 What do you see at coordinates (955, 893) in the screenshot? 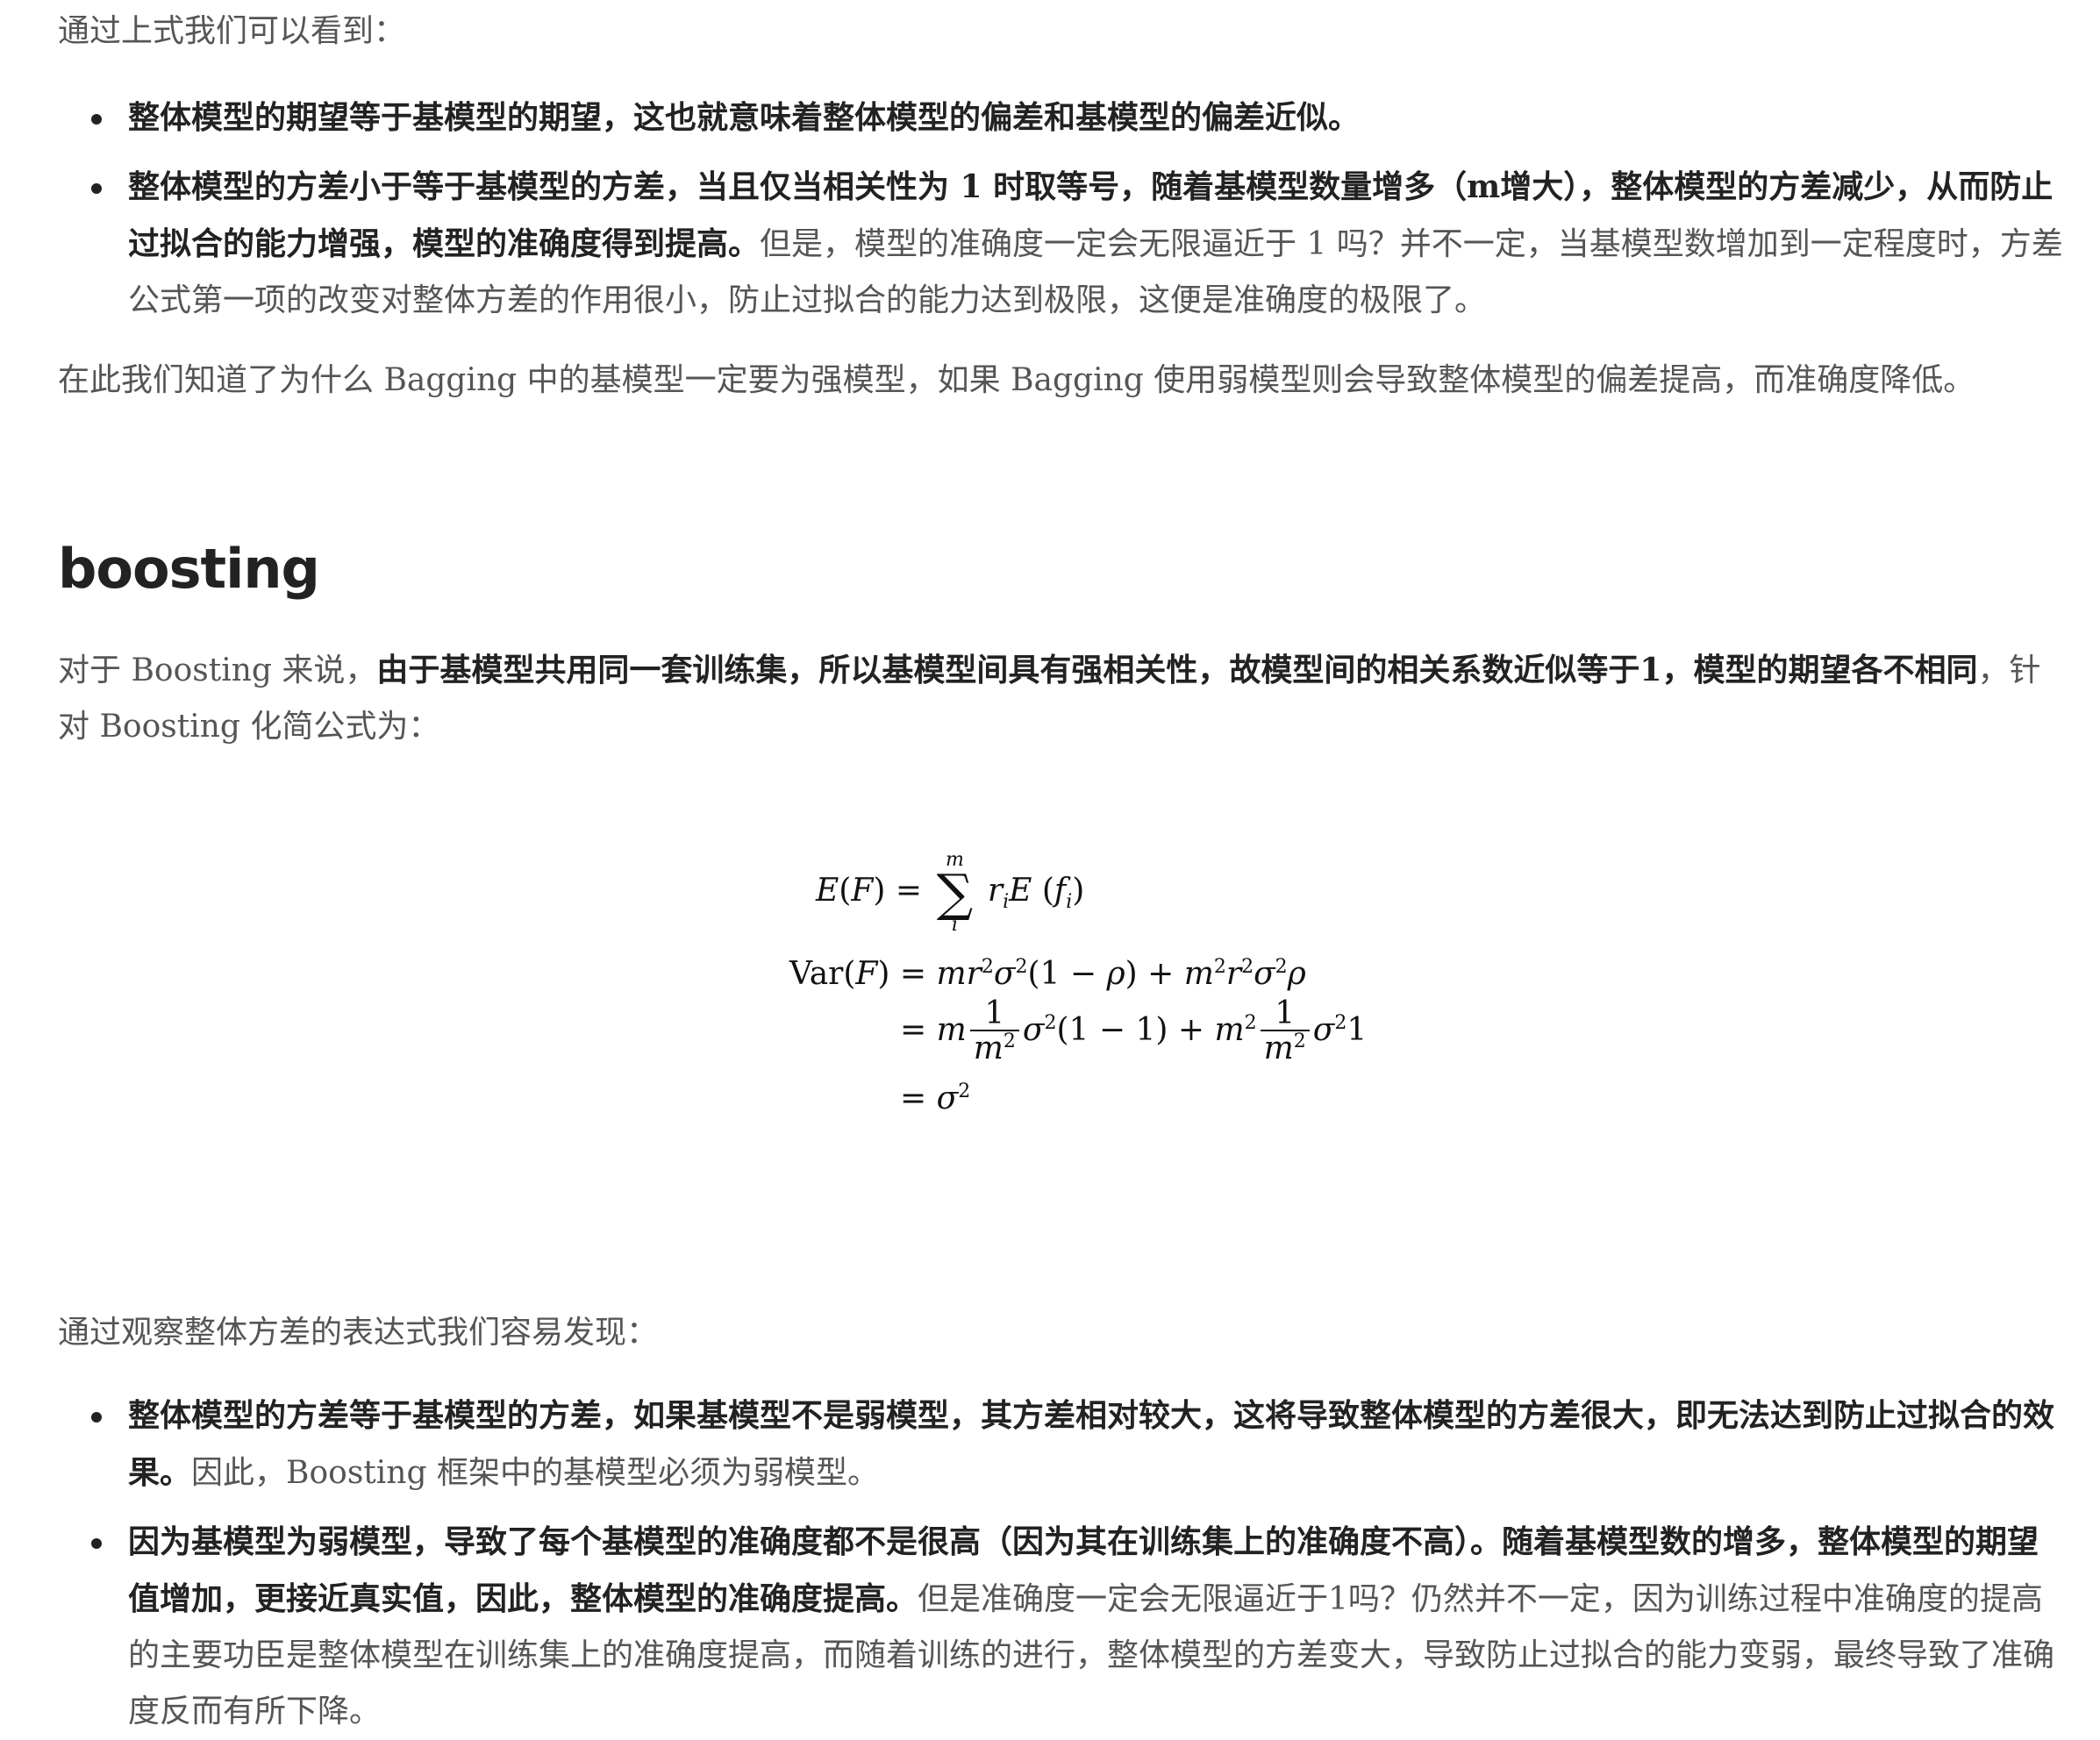
I see `sum-symbol: m ∑ i` at bounding box center [955, 893].